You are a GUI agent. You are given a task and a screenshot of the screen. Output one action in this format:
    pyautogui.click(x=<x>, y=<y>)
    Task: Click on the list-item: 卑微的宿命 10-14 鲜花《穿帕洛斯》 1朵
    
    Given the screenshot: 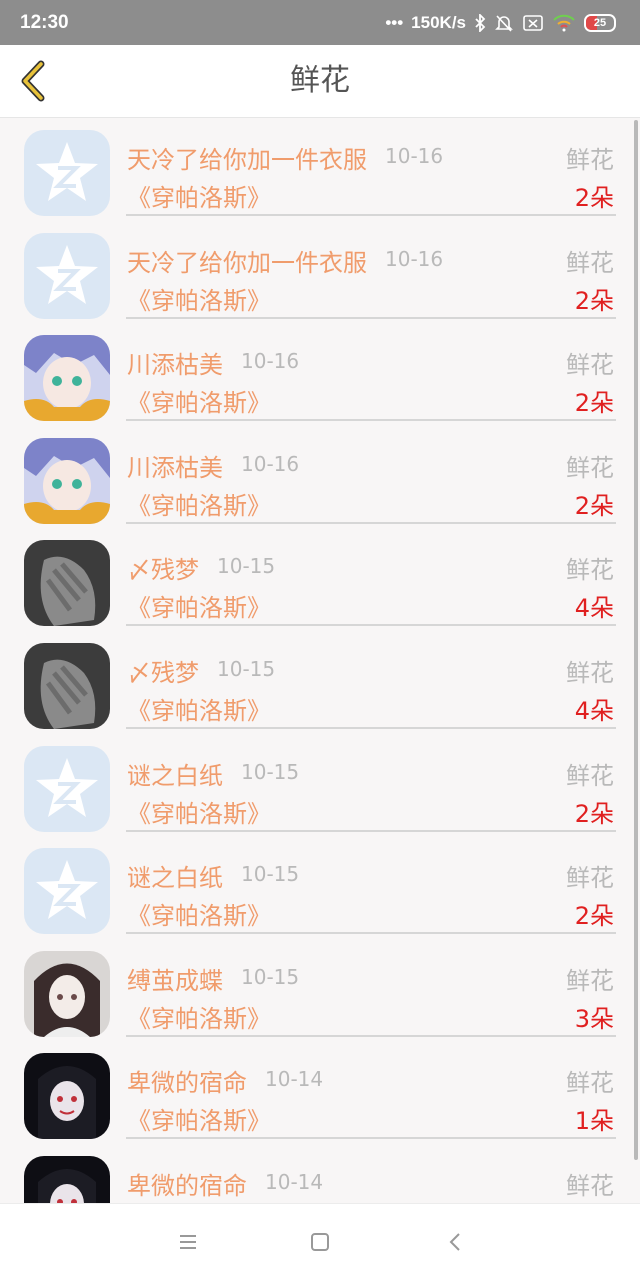 What is the action you would take?
    pyautogui.click(x=320, y=1092)
    